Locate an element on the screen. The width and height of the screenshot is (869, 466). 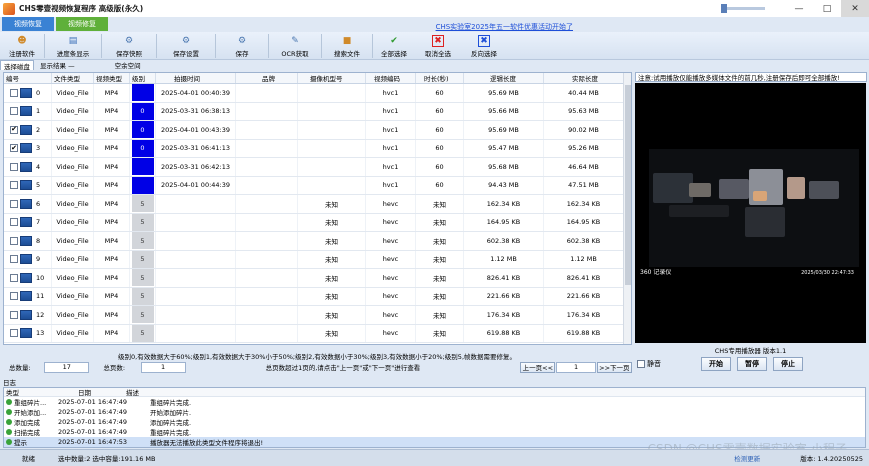
log-col-desc: 描述 is located at coordinates (224, 392).